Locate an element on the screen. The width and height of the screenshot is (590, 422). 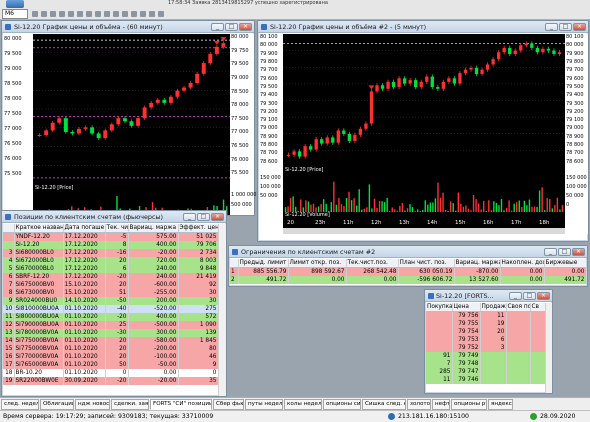
stop-order-icon is located at coordinates (71, 14).